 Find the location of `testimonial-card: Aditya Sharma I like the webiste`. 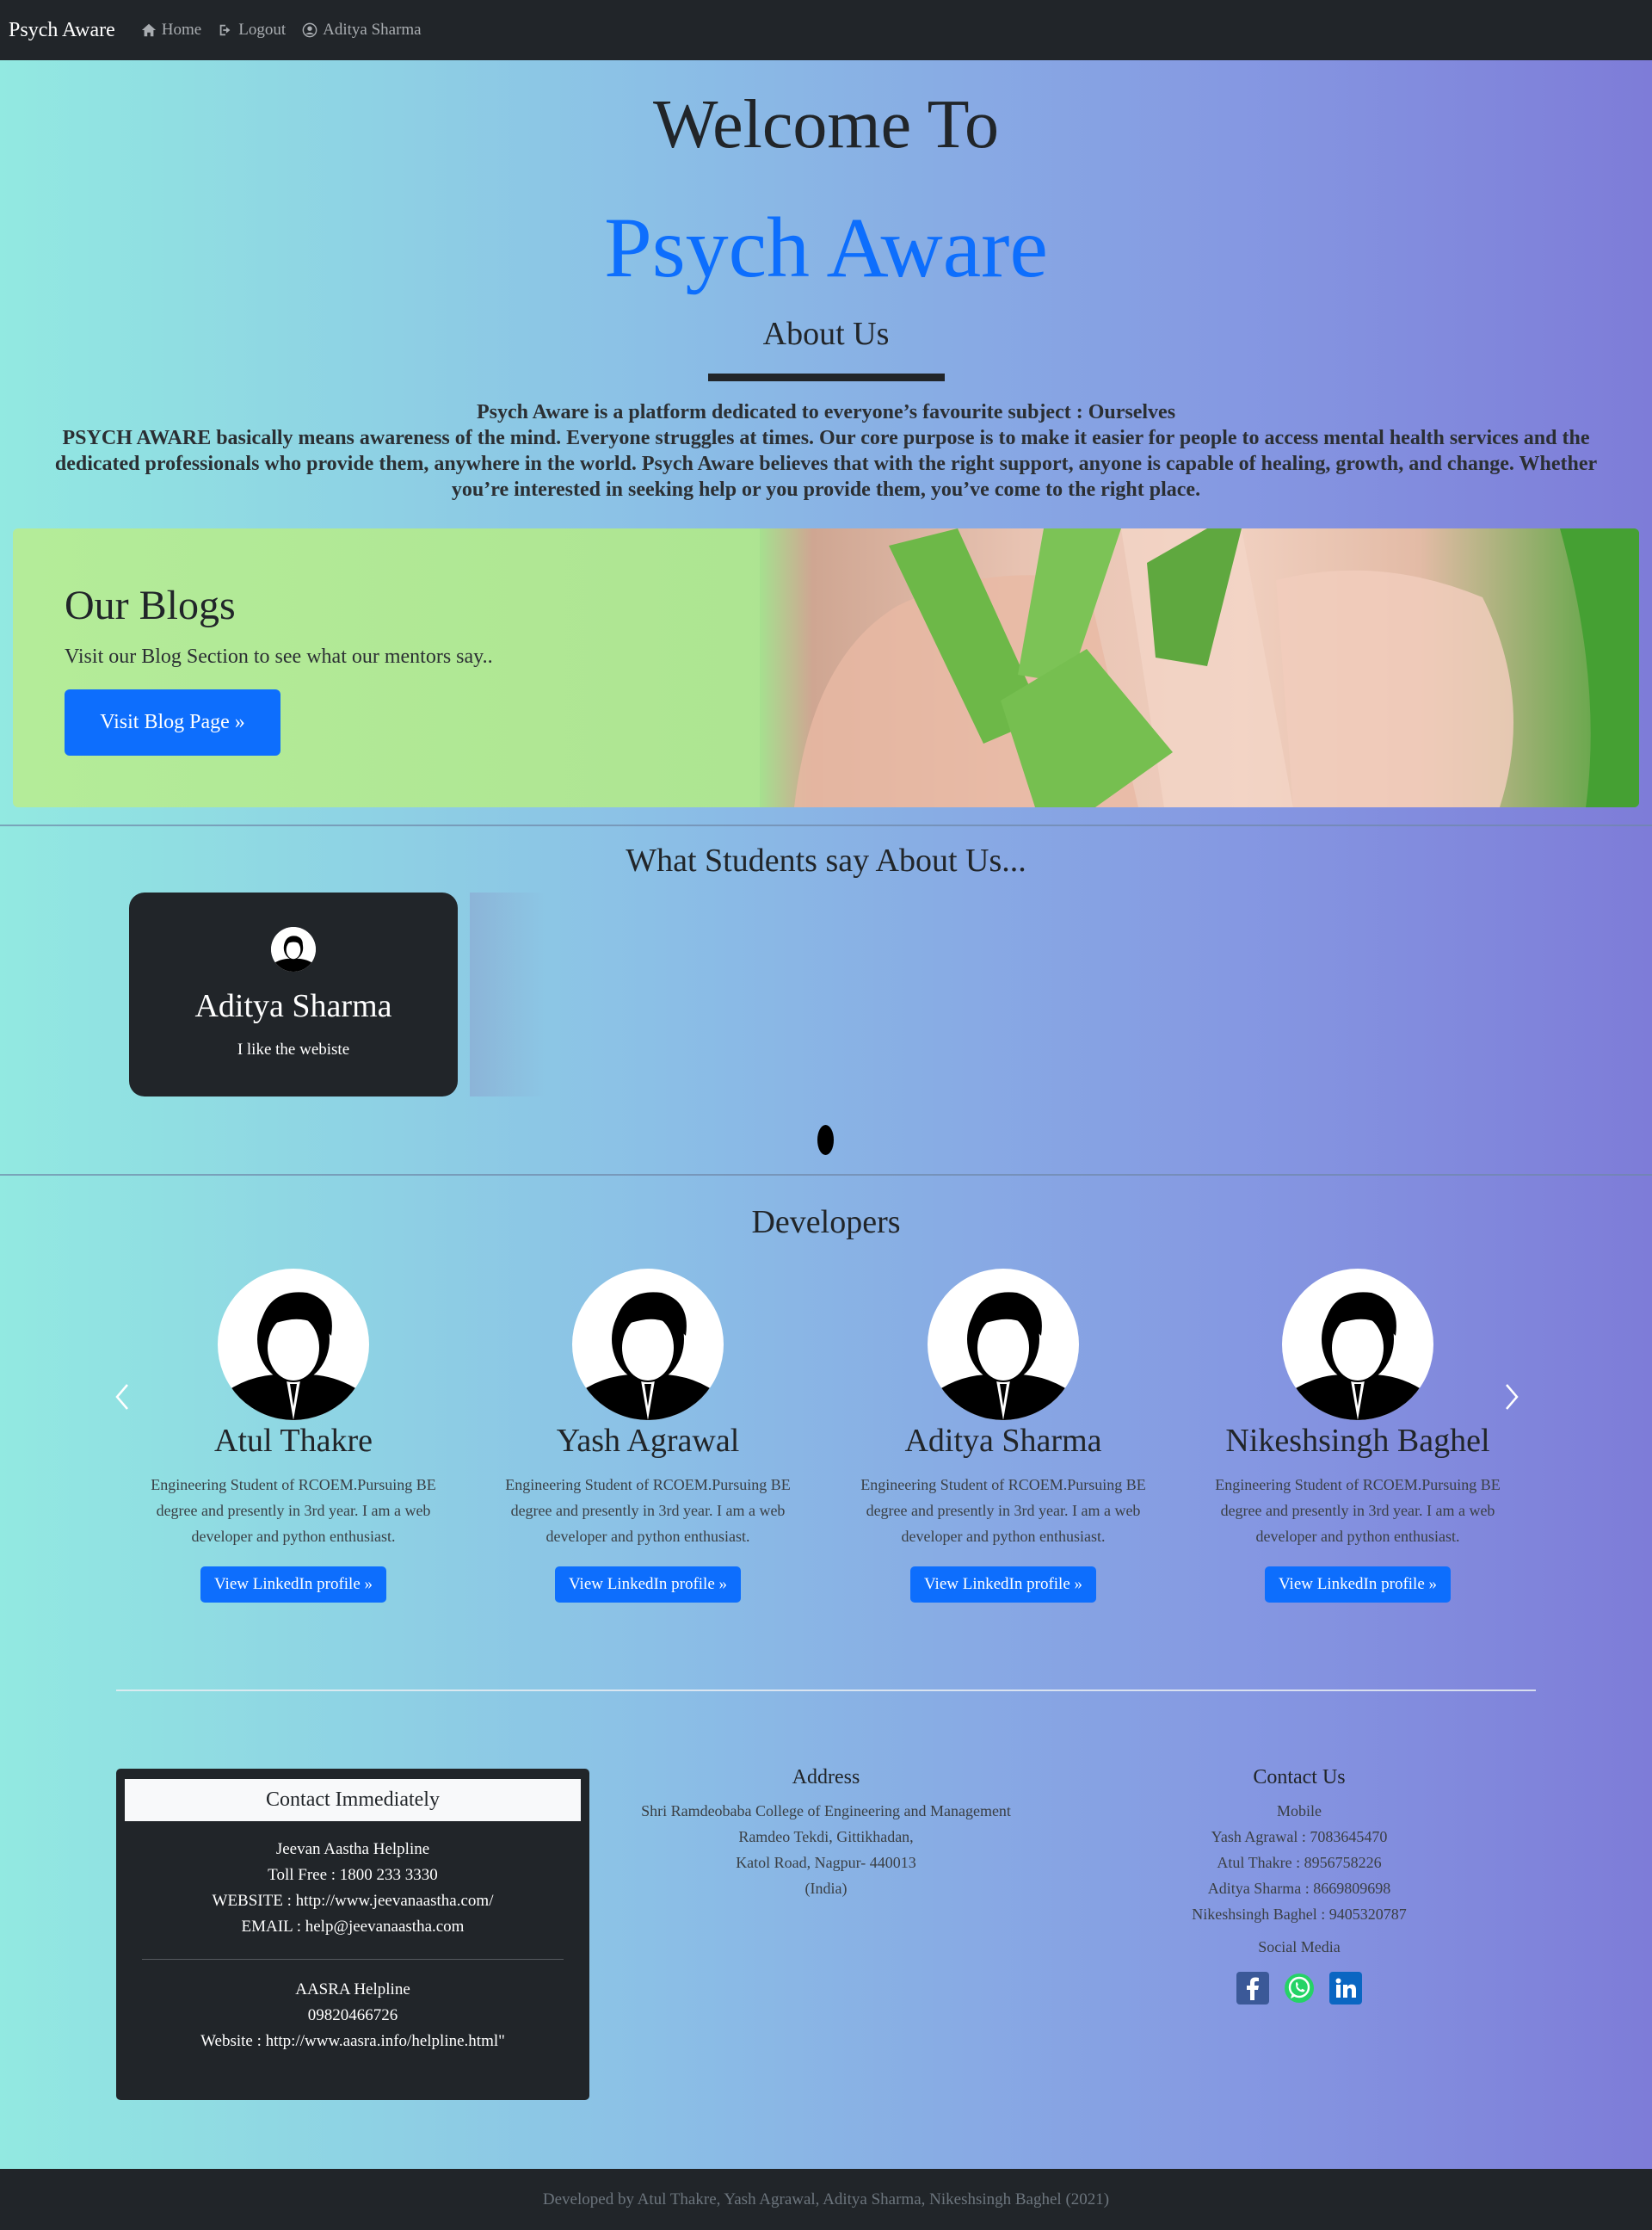

testimonial-card: Aditya Sharma I like the webiste is located at coordinates (293, 994).